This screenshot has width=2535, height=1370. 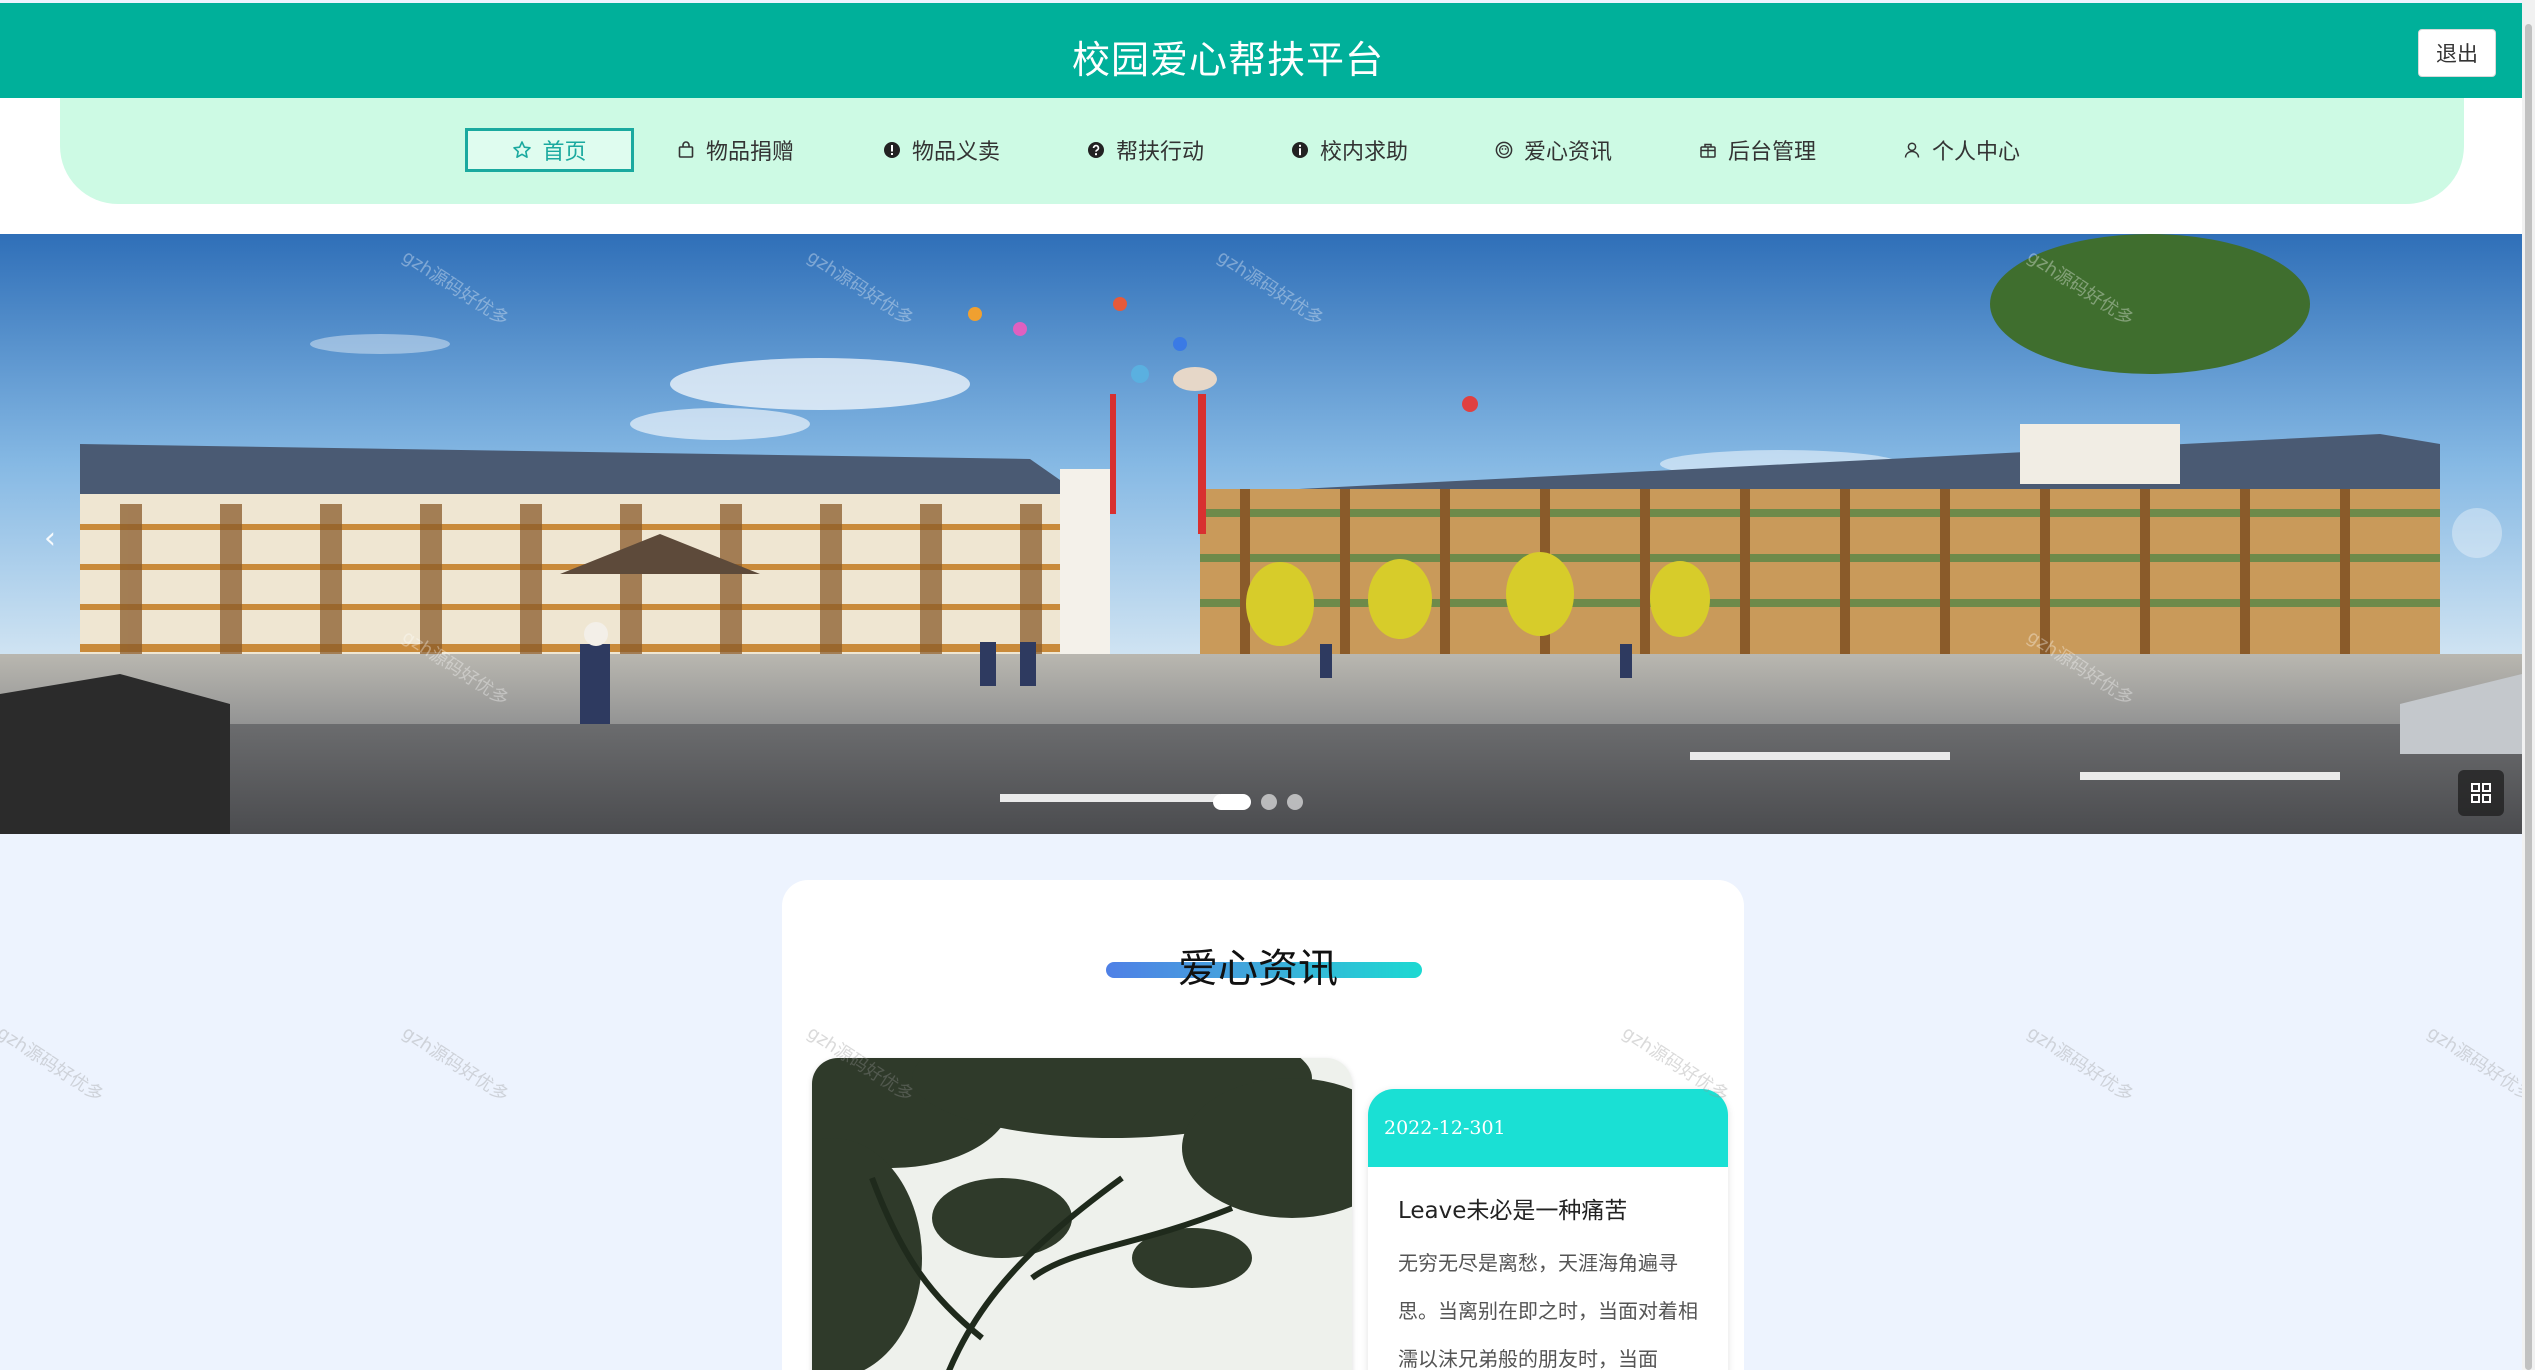 What do you see at coordinates (1568, 152) in the screenshot?
I see `nav-item-label: 爱心资讯` at bounding box center [1568, 152].